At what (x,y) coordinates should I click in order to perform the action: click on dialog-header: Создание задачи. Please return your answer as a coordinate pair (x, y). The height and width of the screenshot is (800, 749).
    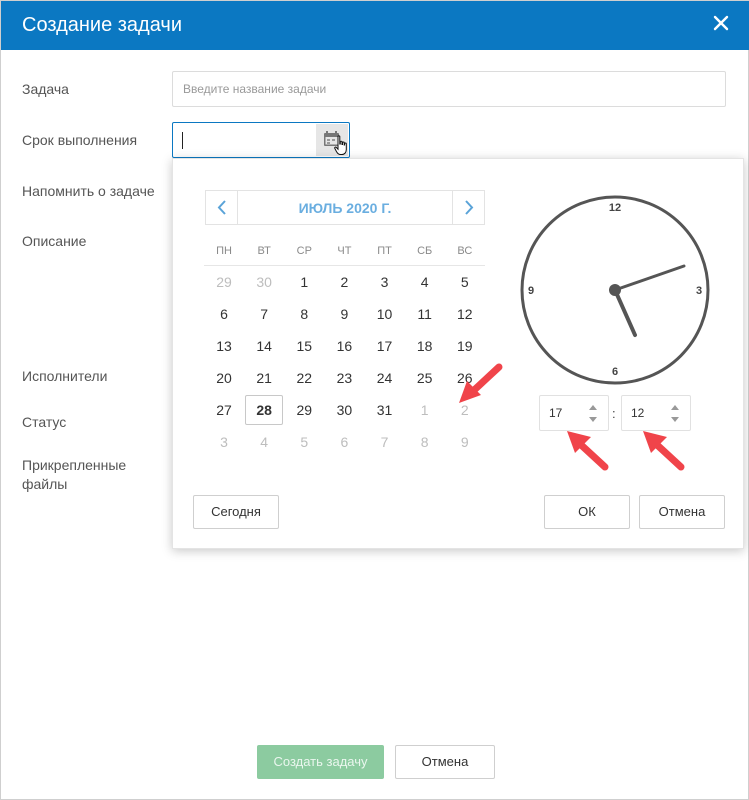
    Looking at the image, I should click on (375, 25).